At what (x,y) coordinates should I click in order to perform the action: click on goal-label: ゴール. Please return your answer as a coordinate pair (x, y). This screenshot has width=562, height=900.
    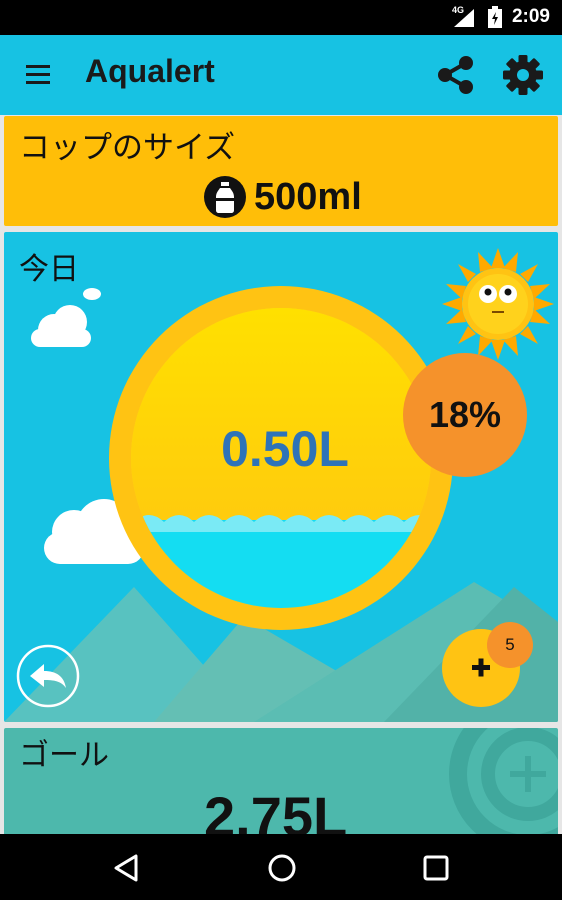
    Looking at the image, I should click on (64, 755).